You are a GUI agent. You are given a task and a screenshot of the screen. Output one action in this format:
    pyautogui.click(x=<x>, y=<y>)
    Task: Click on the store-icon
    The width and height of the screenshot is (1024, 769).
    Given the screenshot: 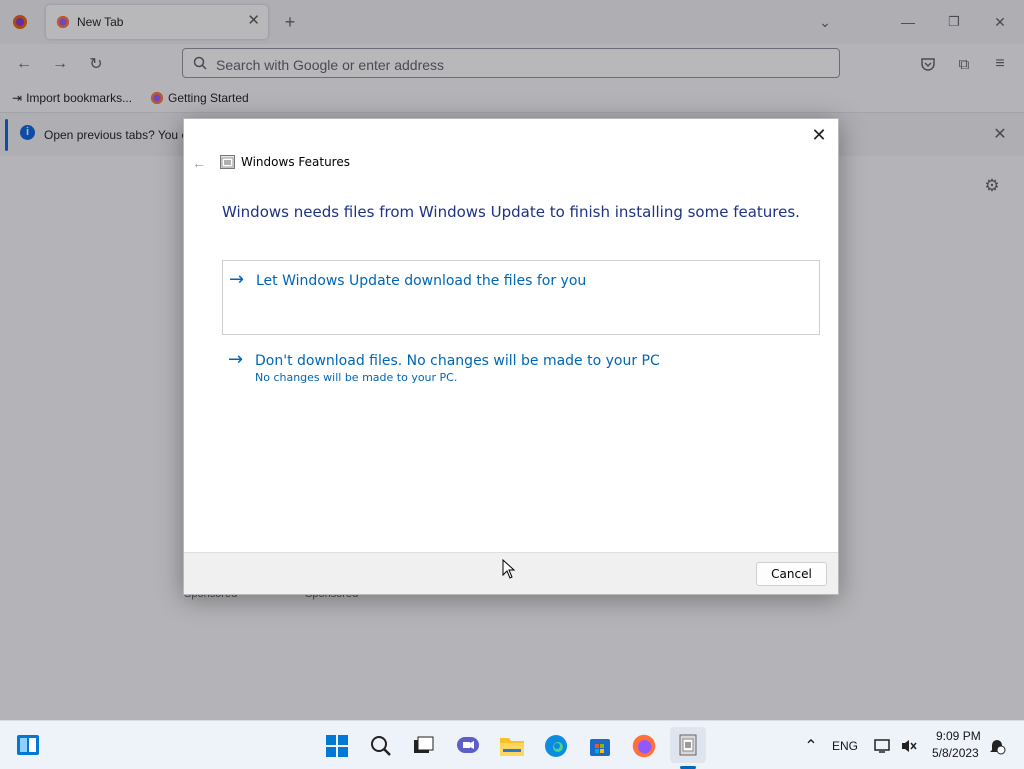 What is the action you would take?
    pyautogui.click(x=600, y=746)
    